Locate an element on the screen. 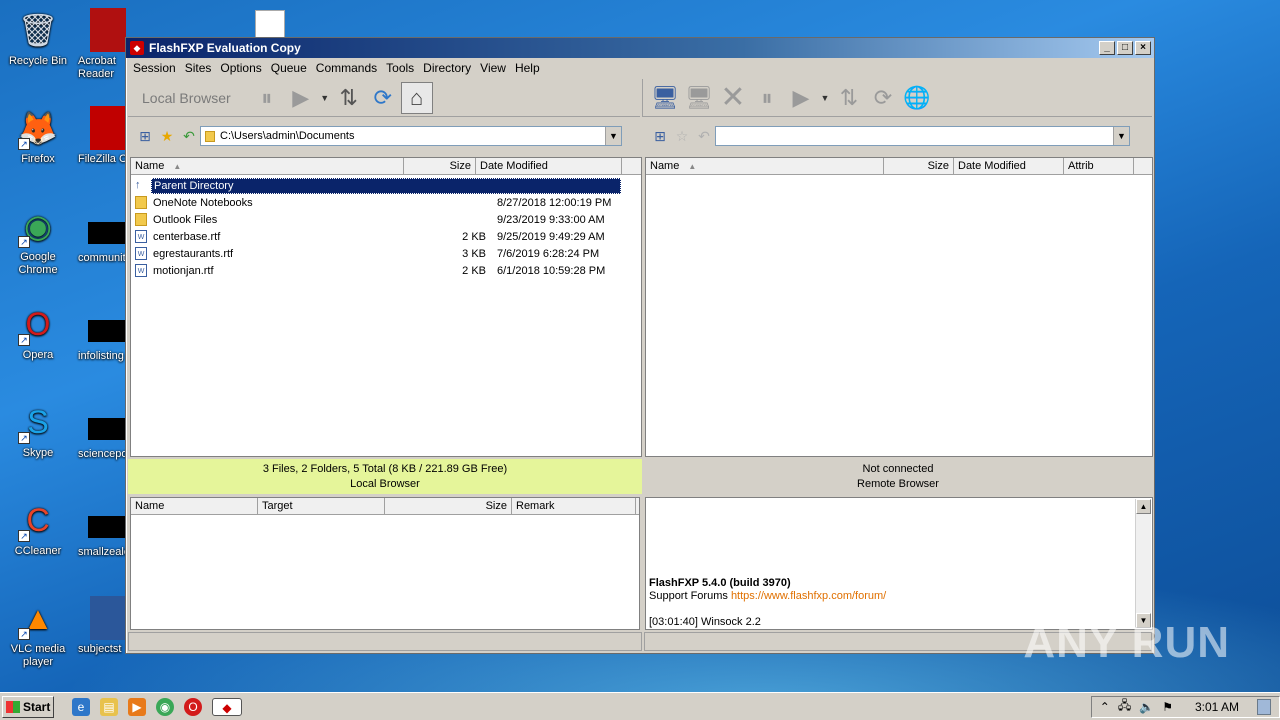 The height and width of the screenshot is (720, 1280). play-icon: ▶ is located at coordinates (301, 98).